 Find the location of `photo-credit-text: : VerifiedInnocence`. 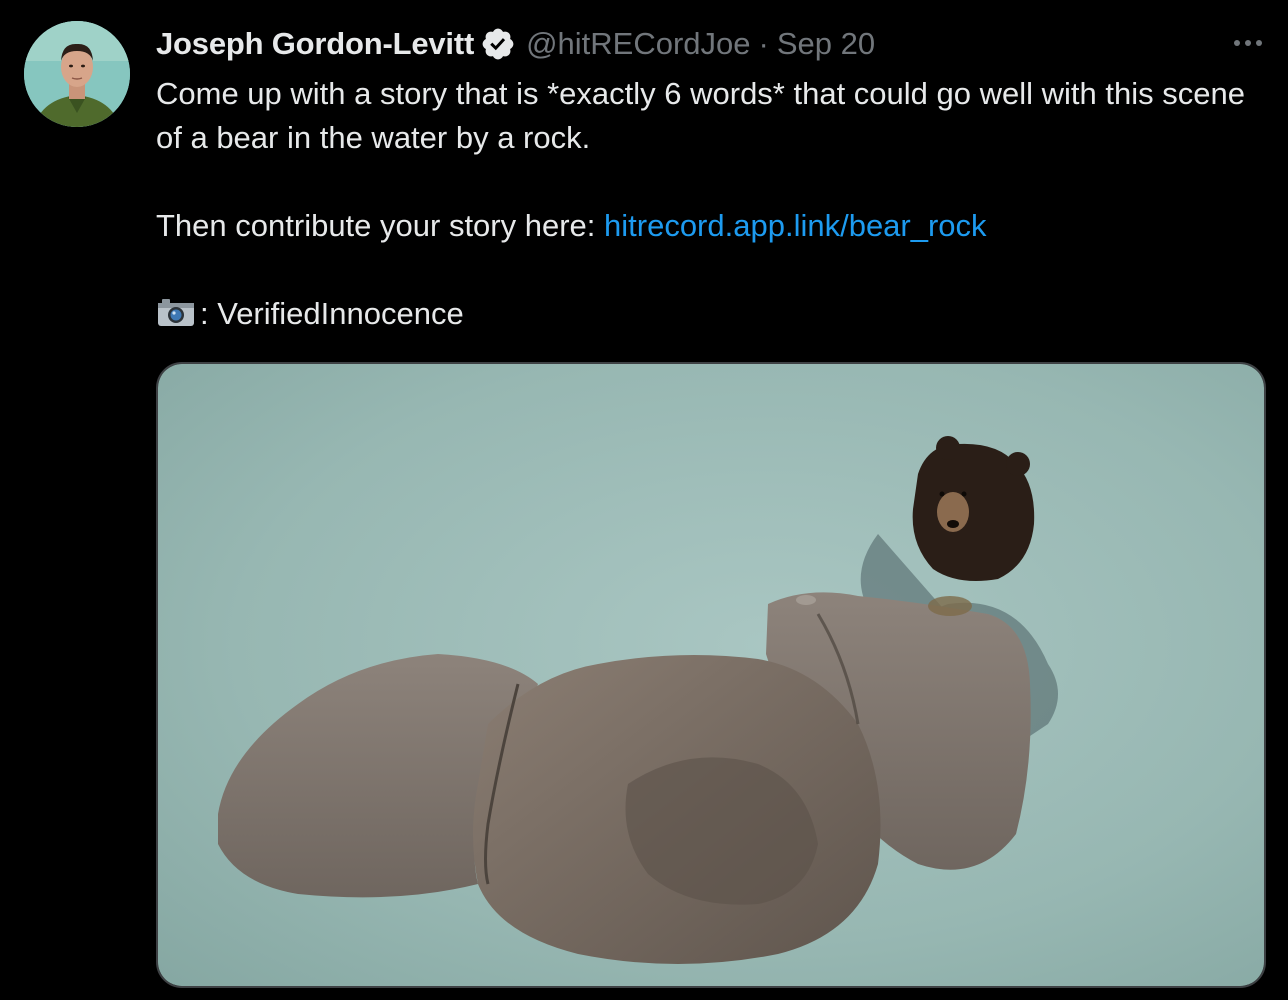

photo-credit-text: : VerifiedInnocence is located at coordinates (332, 313).